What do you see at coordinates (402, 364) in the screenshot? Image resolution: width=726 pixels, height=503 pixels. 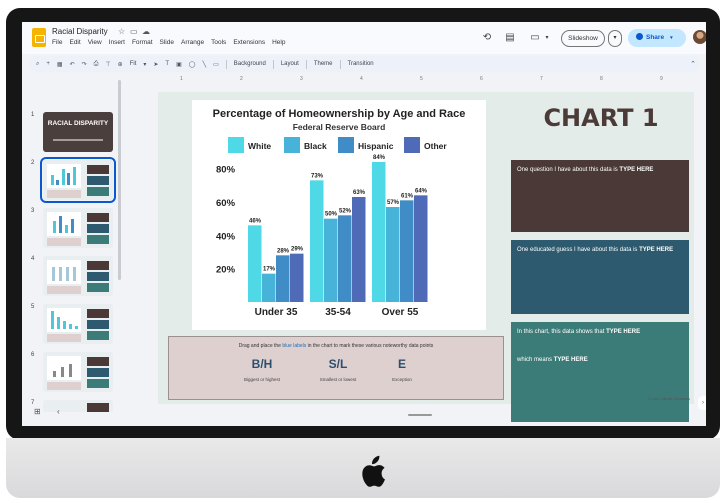 I see `label-code: E` at bounding box center [402, 364].